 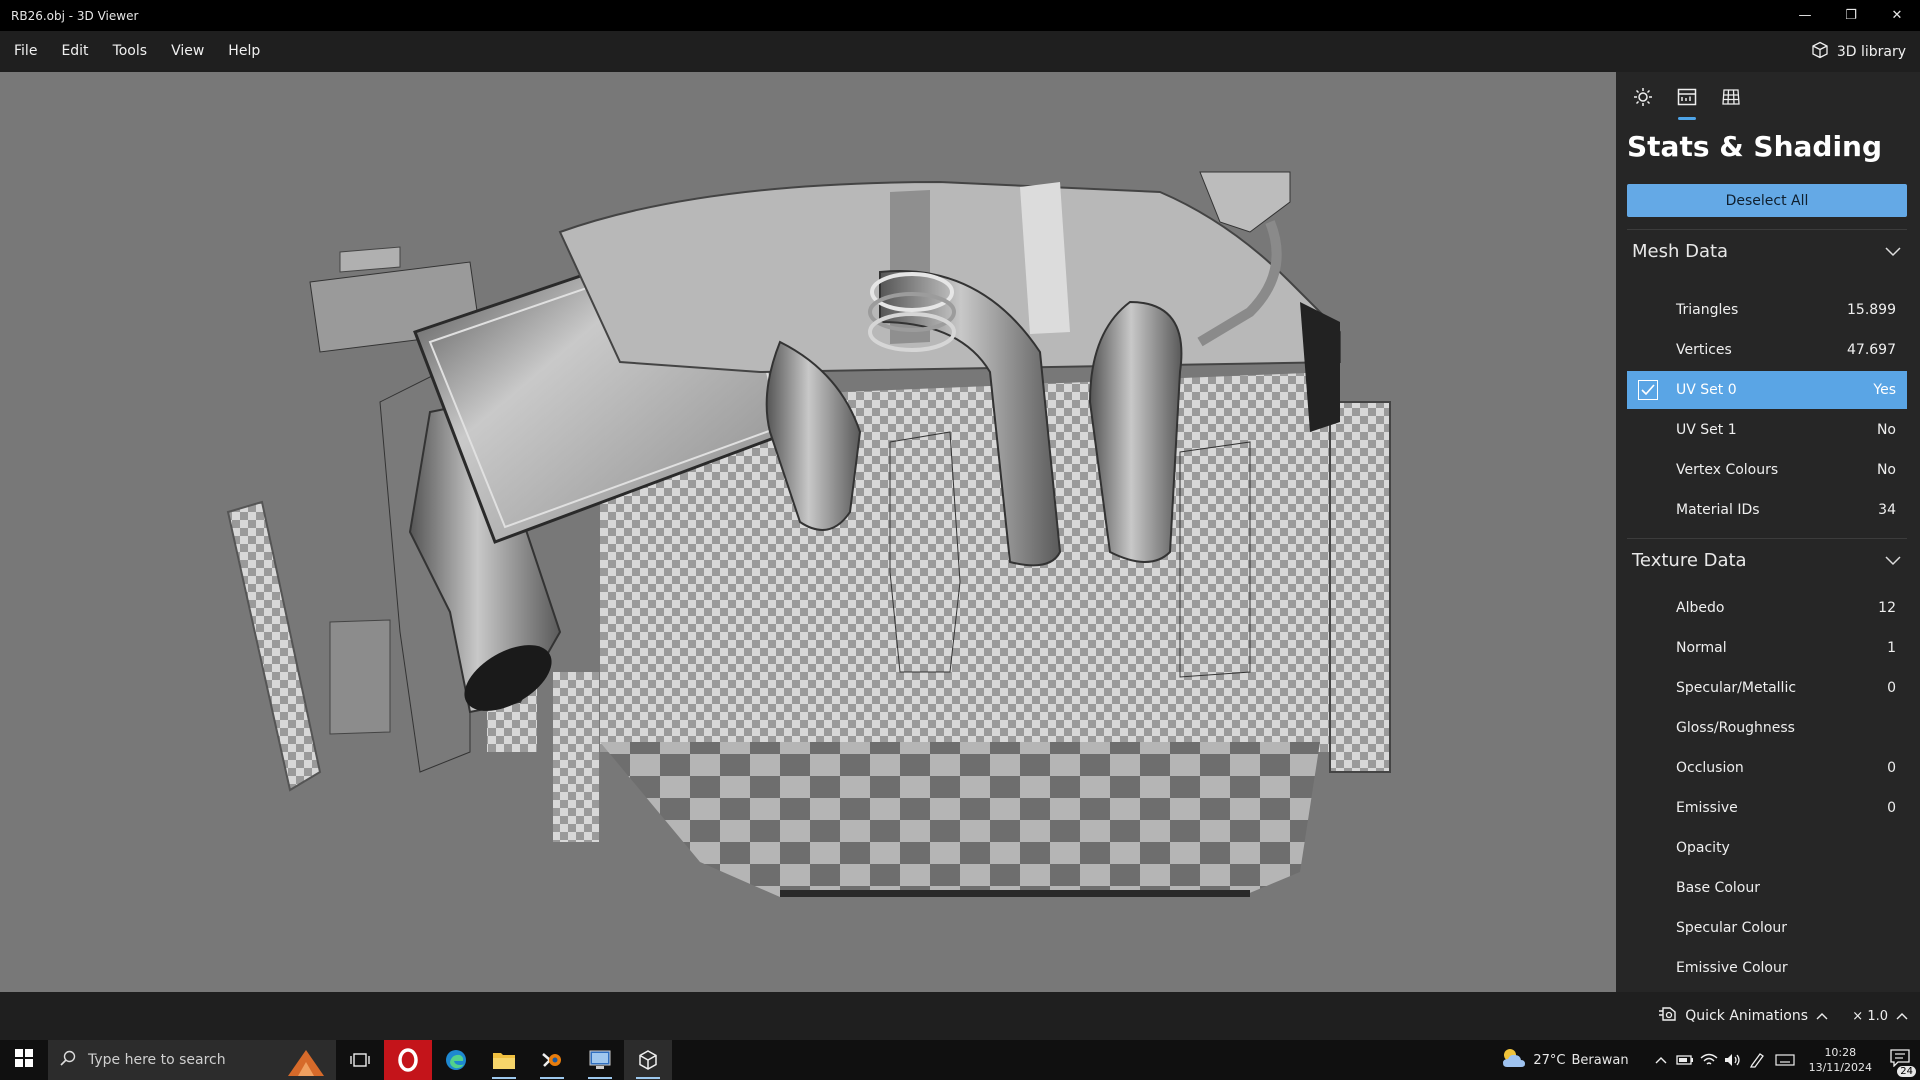 I want to click on tab-lighting, so click(x=1643, y=99).